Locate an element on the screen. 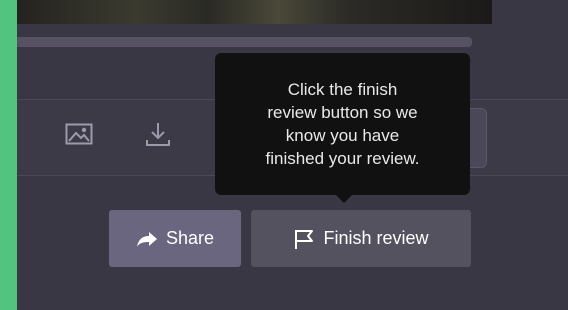 The image size is (568, 310). download-icon is located at coordinates (158, 134).